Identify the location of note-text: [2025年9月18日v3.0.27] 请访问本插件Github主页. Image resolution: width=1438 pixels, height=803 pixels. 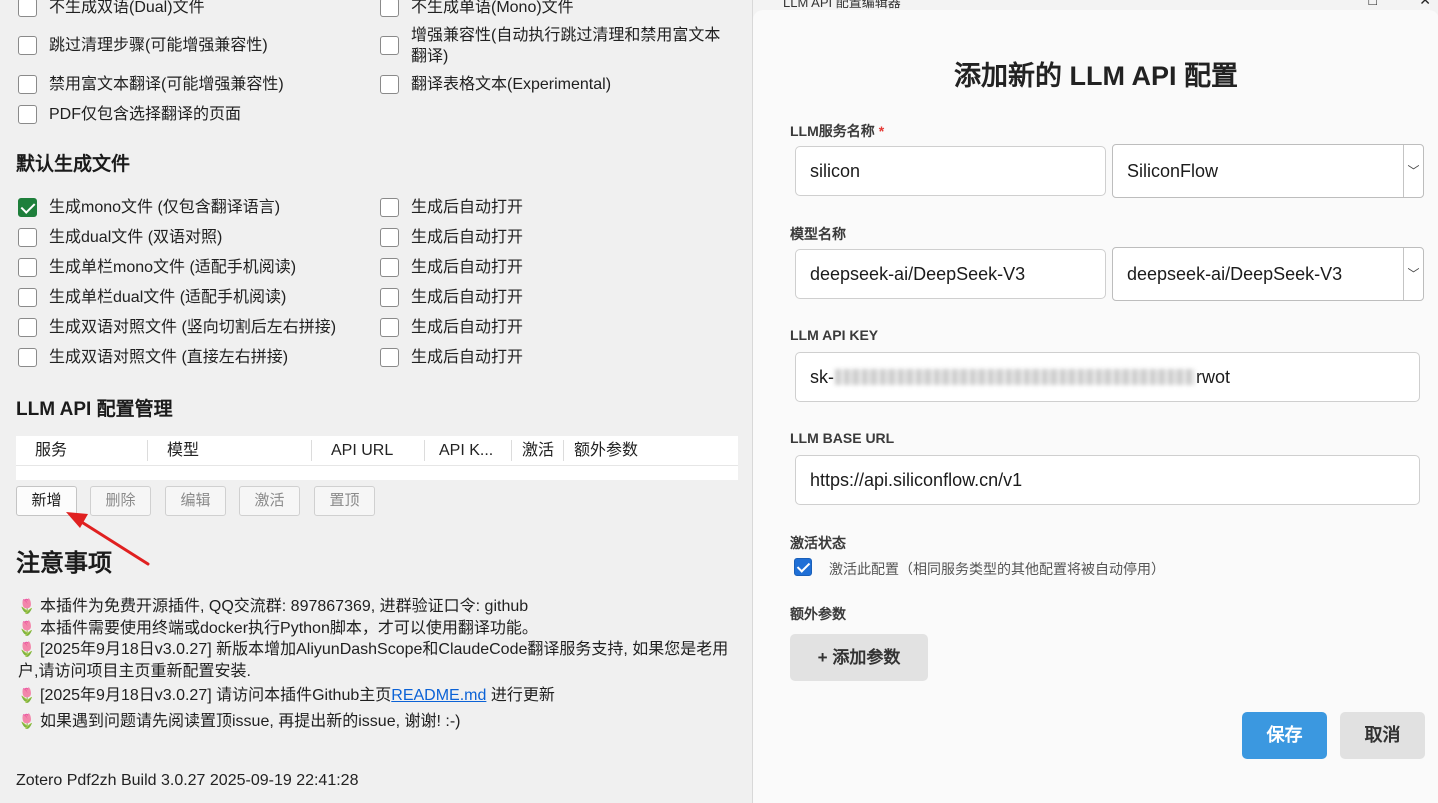
(216, 695).